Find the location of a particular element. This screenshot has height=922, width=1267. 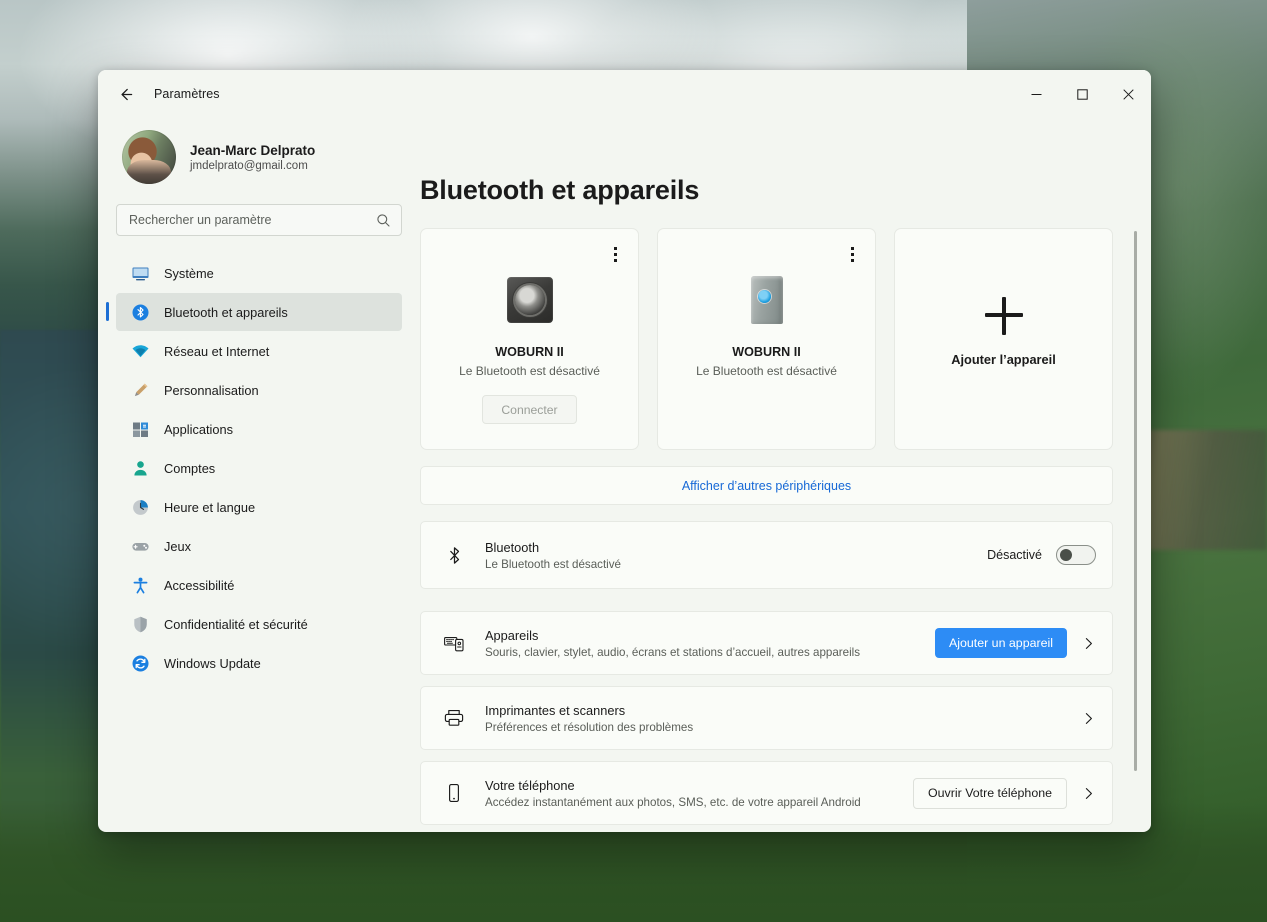

phone-icon is located at coordinates (454, 793).